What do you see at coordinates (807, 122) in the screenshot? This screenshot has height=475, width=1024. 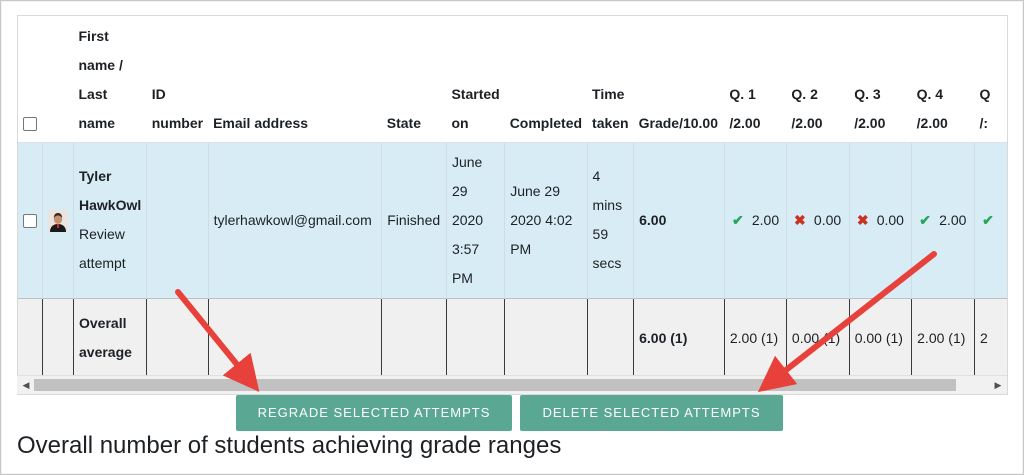 I see `q2-header-line: /2.00` at bounding box center [807, 122].